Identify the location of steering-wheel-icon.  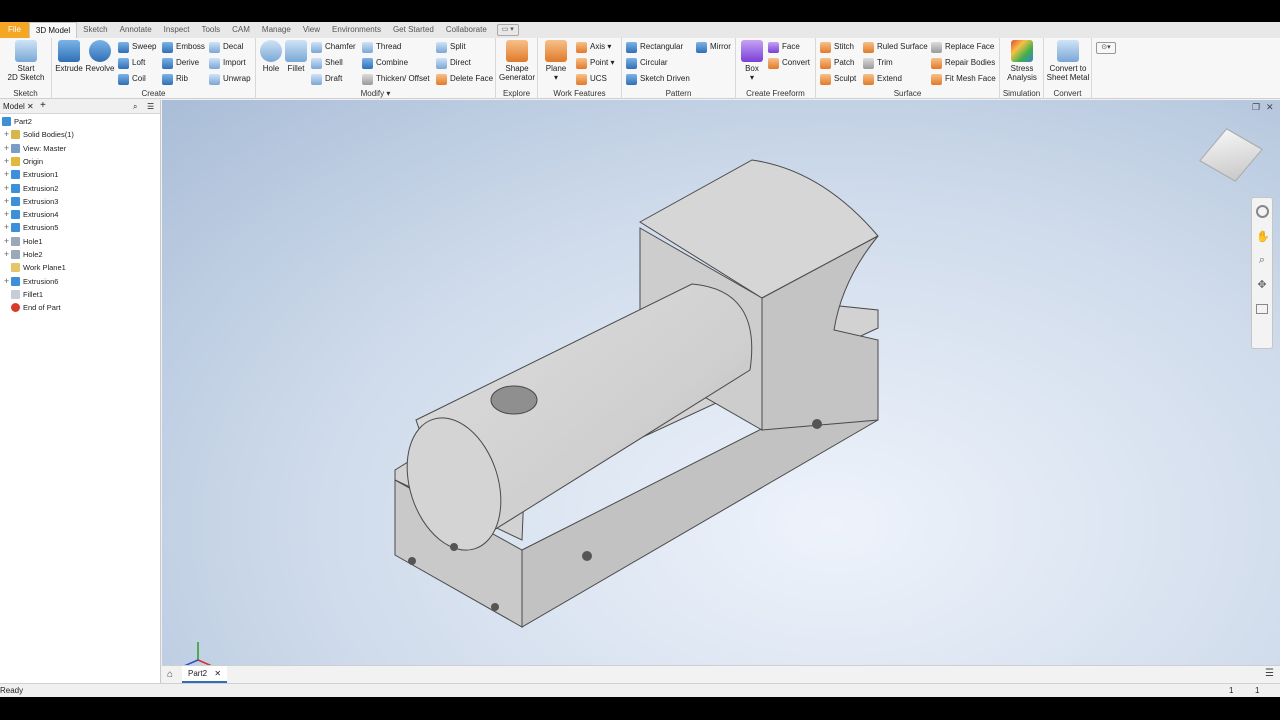
(1262, 211).